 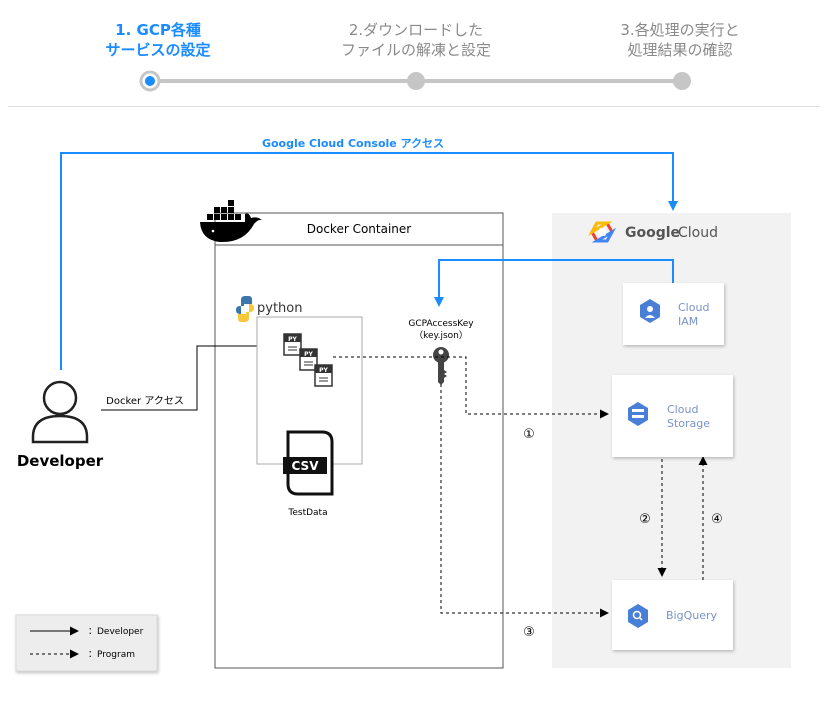 I want to click on legend-box, so click(x=86, y=643).